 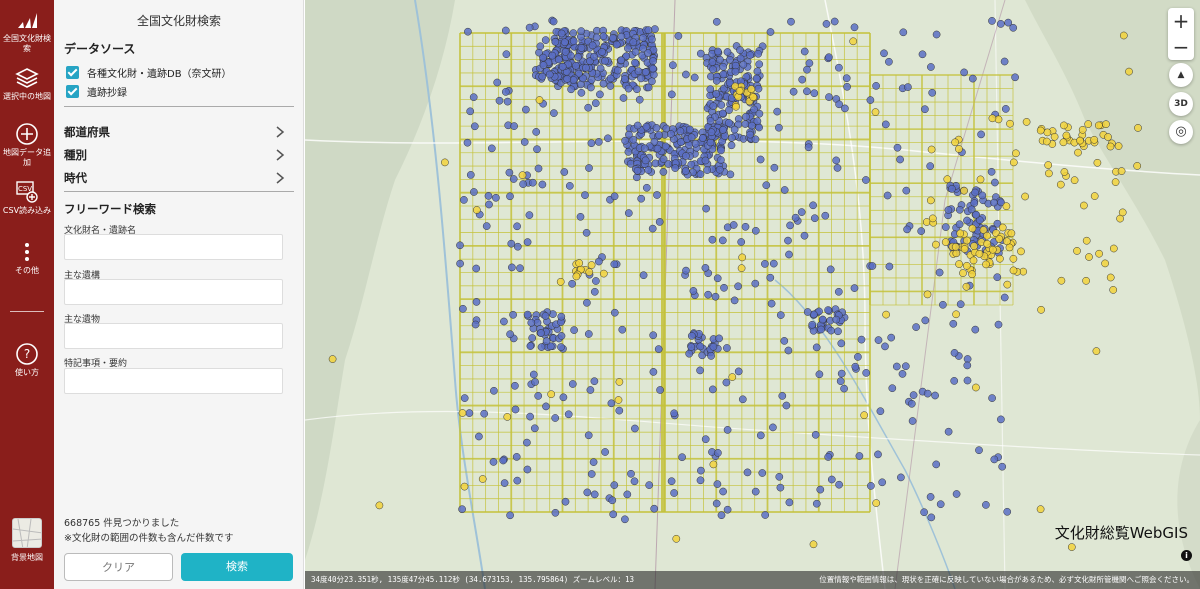 I want to click on freeword-heading: フリーワード検索, so click(x=110, y=209).